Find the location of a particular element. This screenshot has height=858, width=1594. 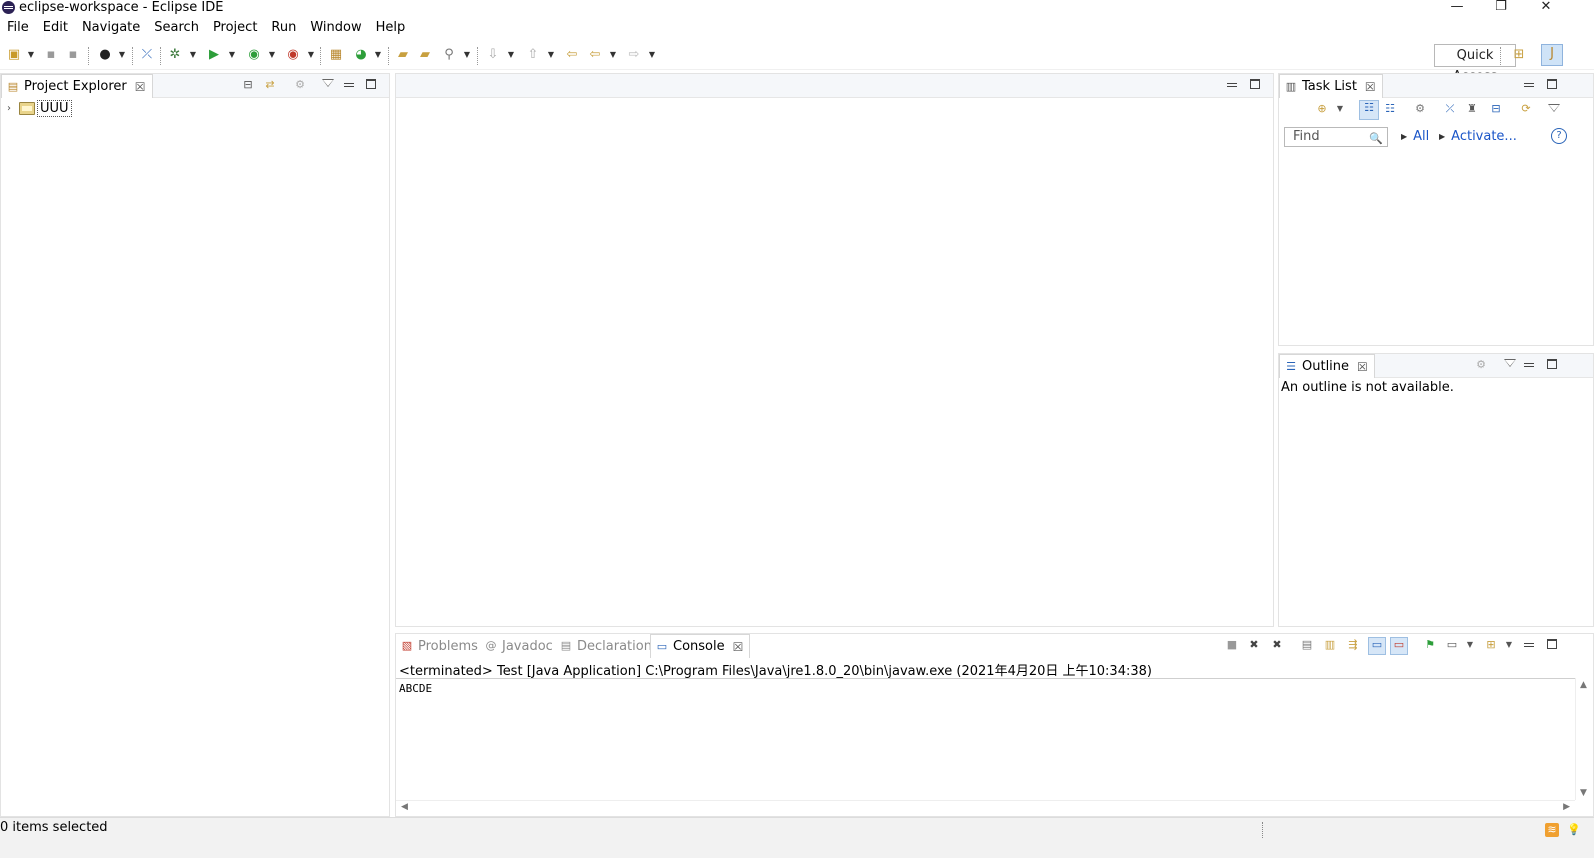

help-icon: ? is located at coordinates (1559, 136).